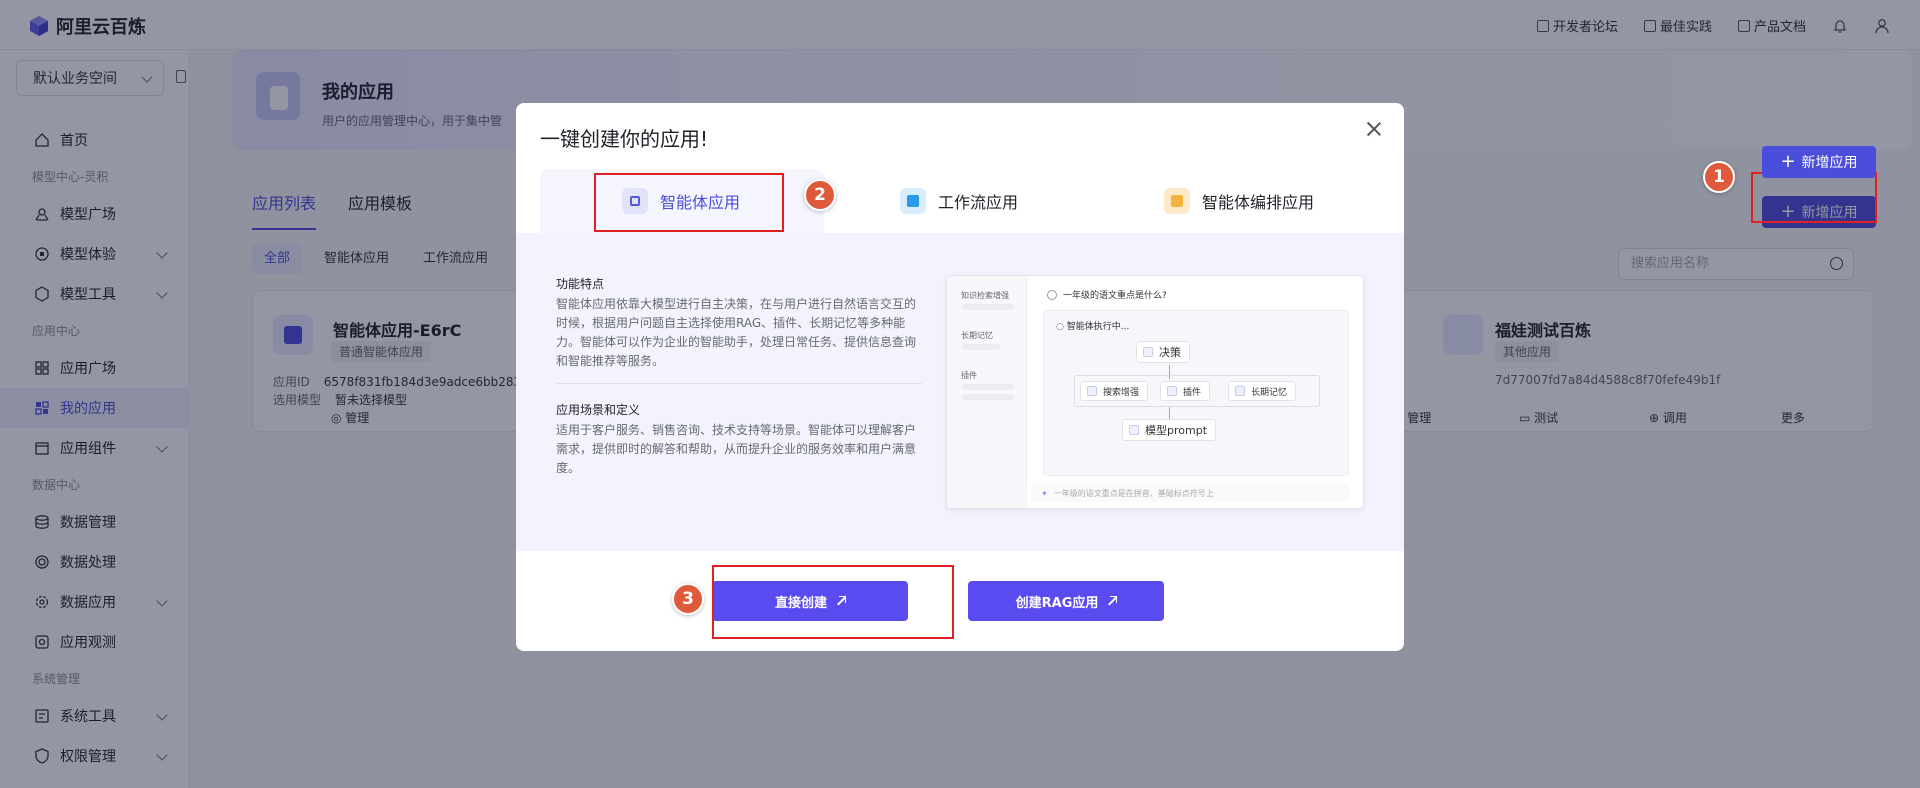  Describe the element at coordinates (1170, 352) in the screenshot. I see `node-decision-label: 决策` at that location.